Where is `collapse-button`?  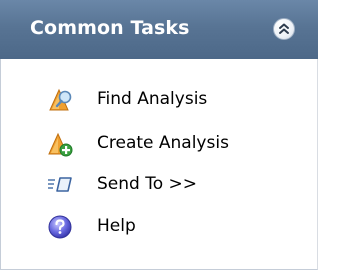 collapse-button is located at coordinates (284, 29).